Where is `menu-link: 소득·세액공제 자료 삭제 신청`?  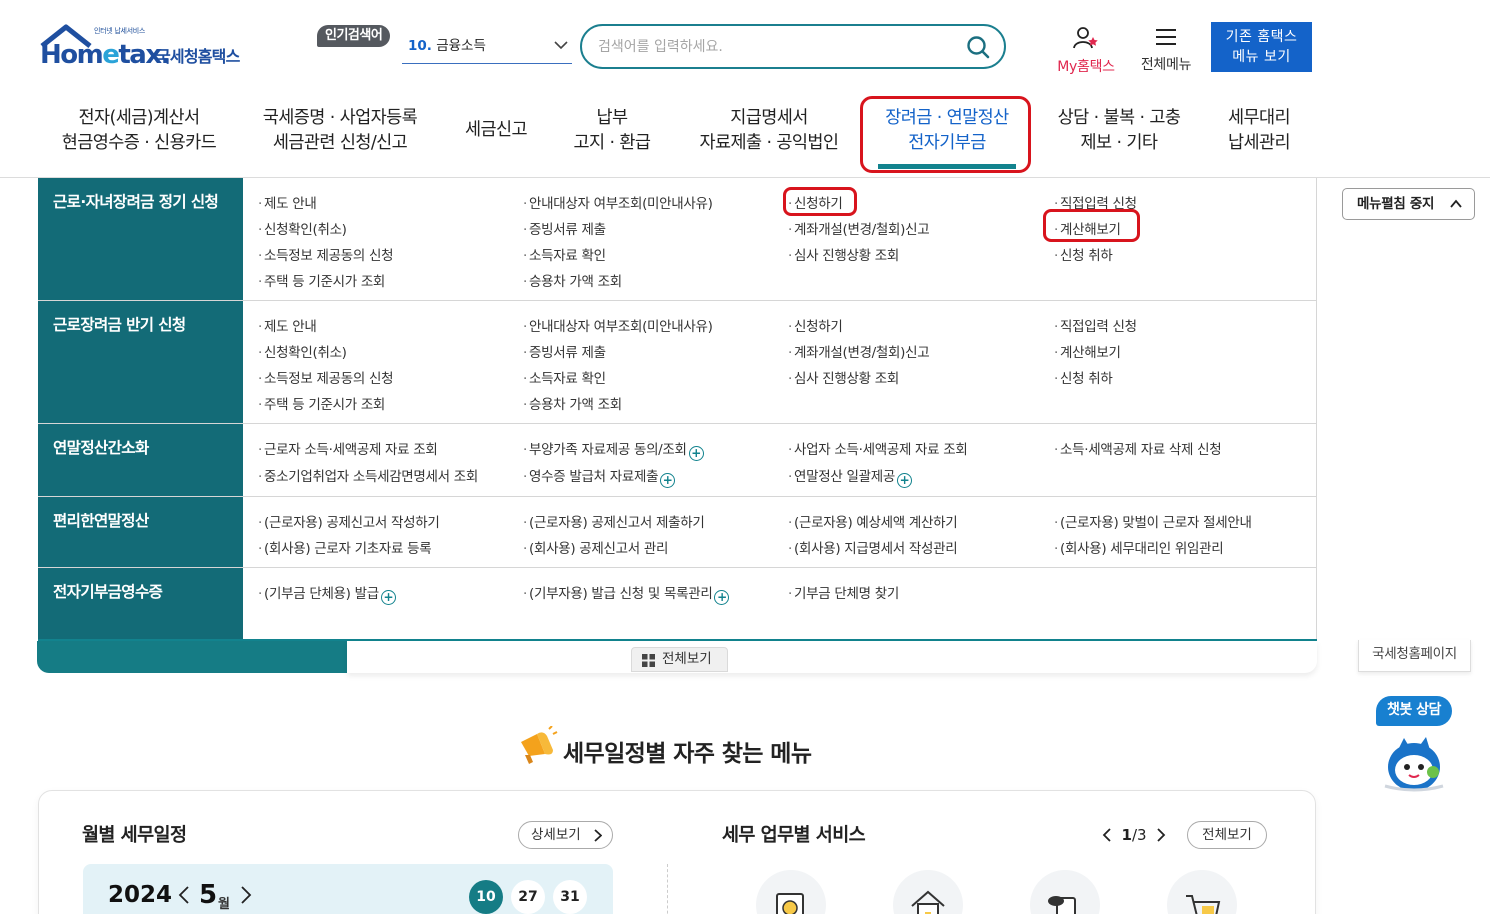 menu-link: 소득·세액공제 자료 삭제 신청 is located at coordinates (1138, 448).